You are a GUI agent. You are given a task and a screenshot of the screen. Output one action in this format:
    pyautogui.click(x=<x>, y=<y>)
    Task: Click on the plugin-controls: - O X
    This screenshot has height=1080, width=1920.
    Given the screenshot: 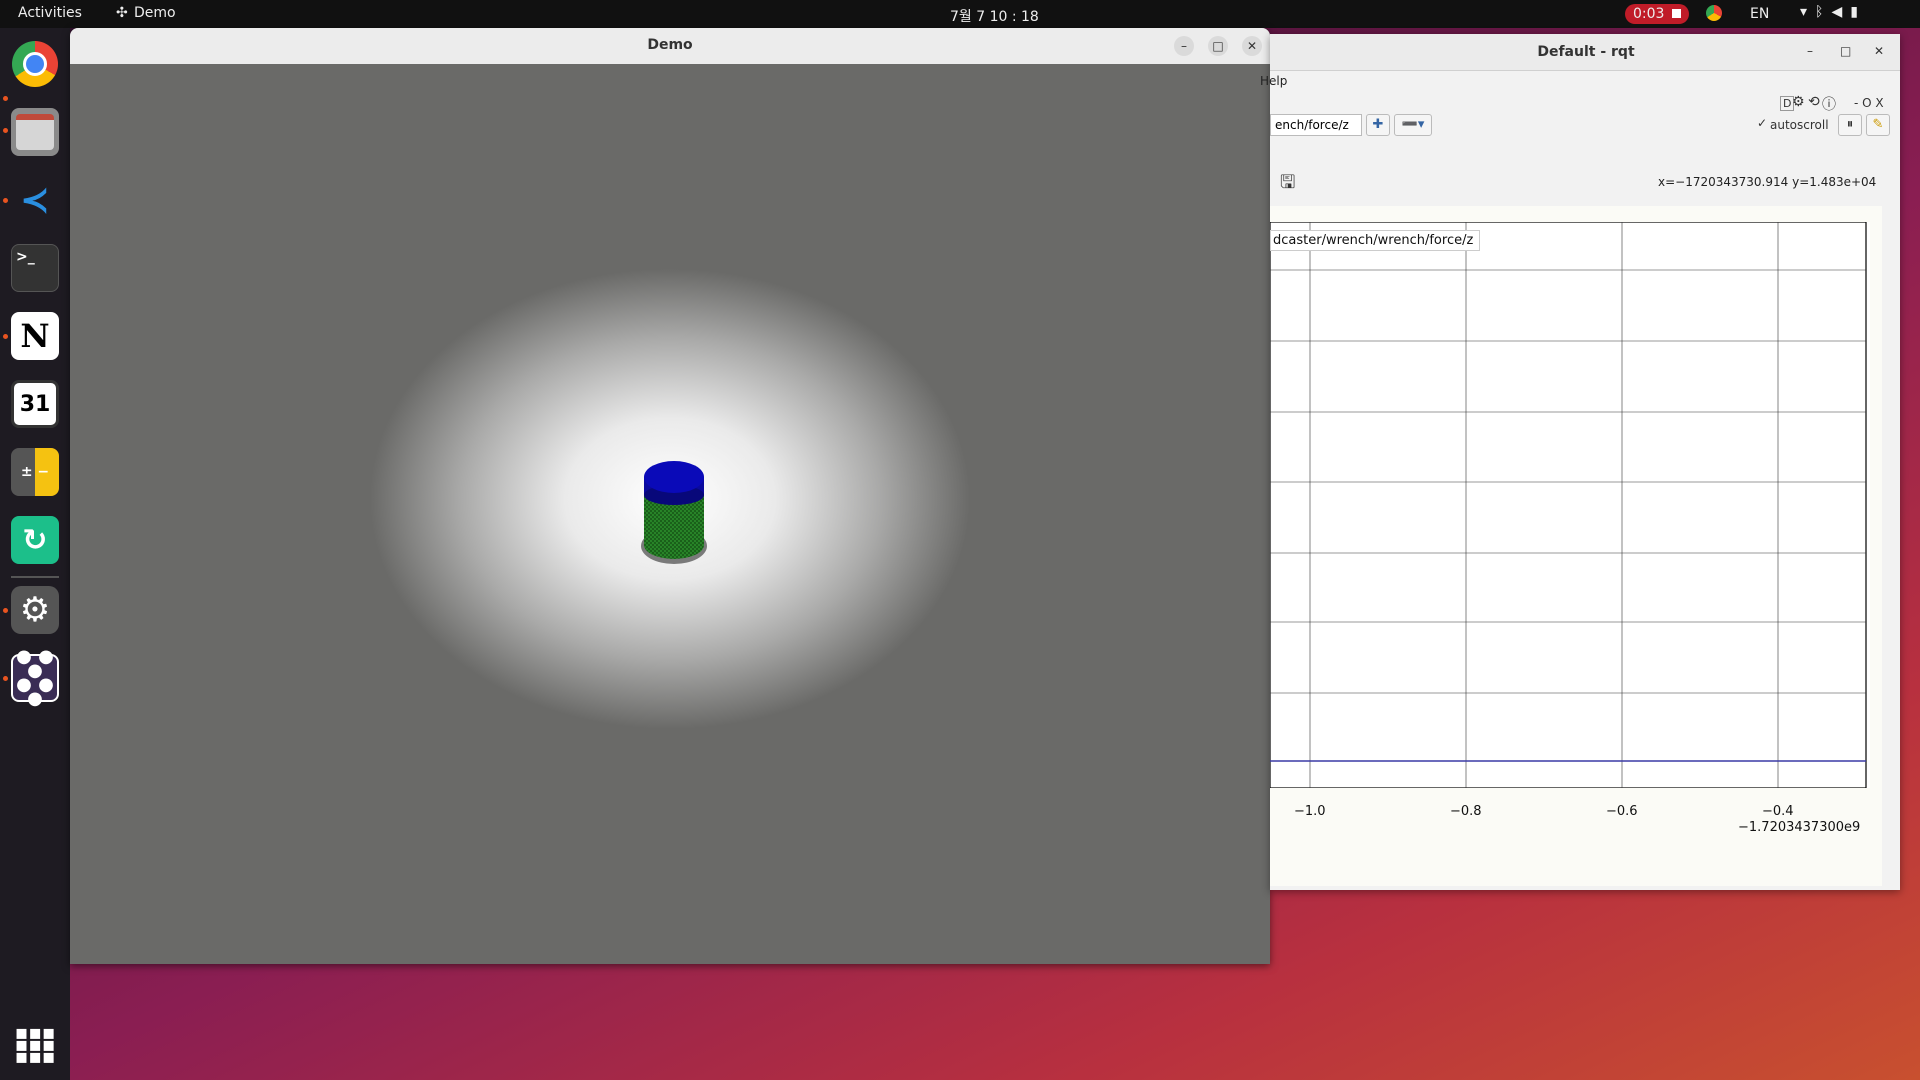 What is the action you would take?
    pyautogui.click(x=1869, y=103)
    